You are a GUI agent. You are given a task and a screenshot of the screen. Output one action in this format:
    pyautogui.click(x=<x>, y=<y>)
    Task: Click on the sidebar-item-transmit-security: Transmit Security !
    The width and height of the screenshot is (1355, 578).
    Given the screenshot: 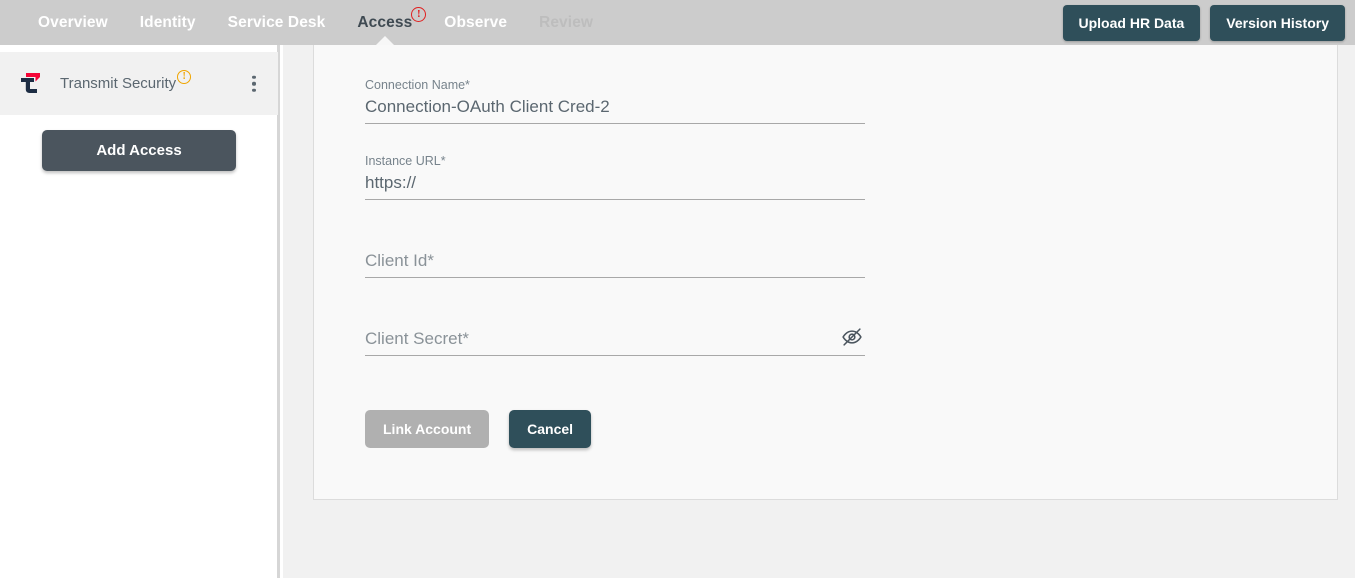 What is the action you would take?
    pyautogui.click(x=139, y=83)
    